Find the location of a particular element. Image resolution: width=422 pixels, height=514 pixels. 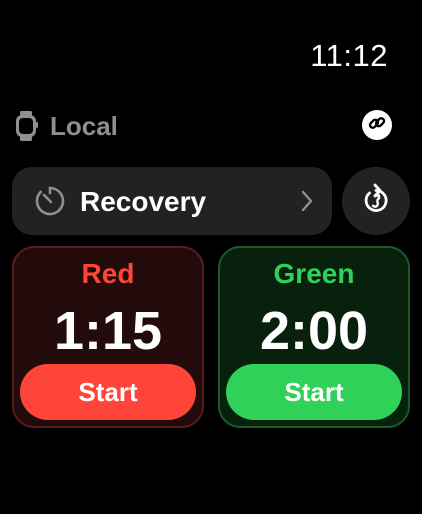

timer-time: 2:00 is located at coordinates (314, 331).